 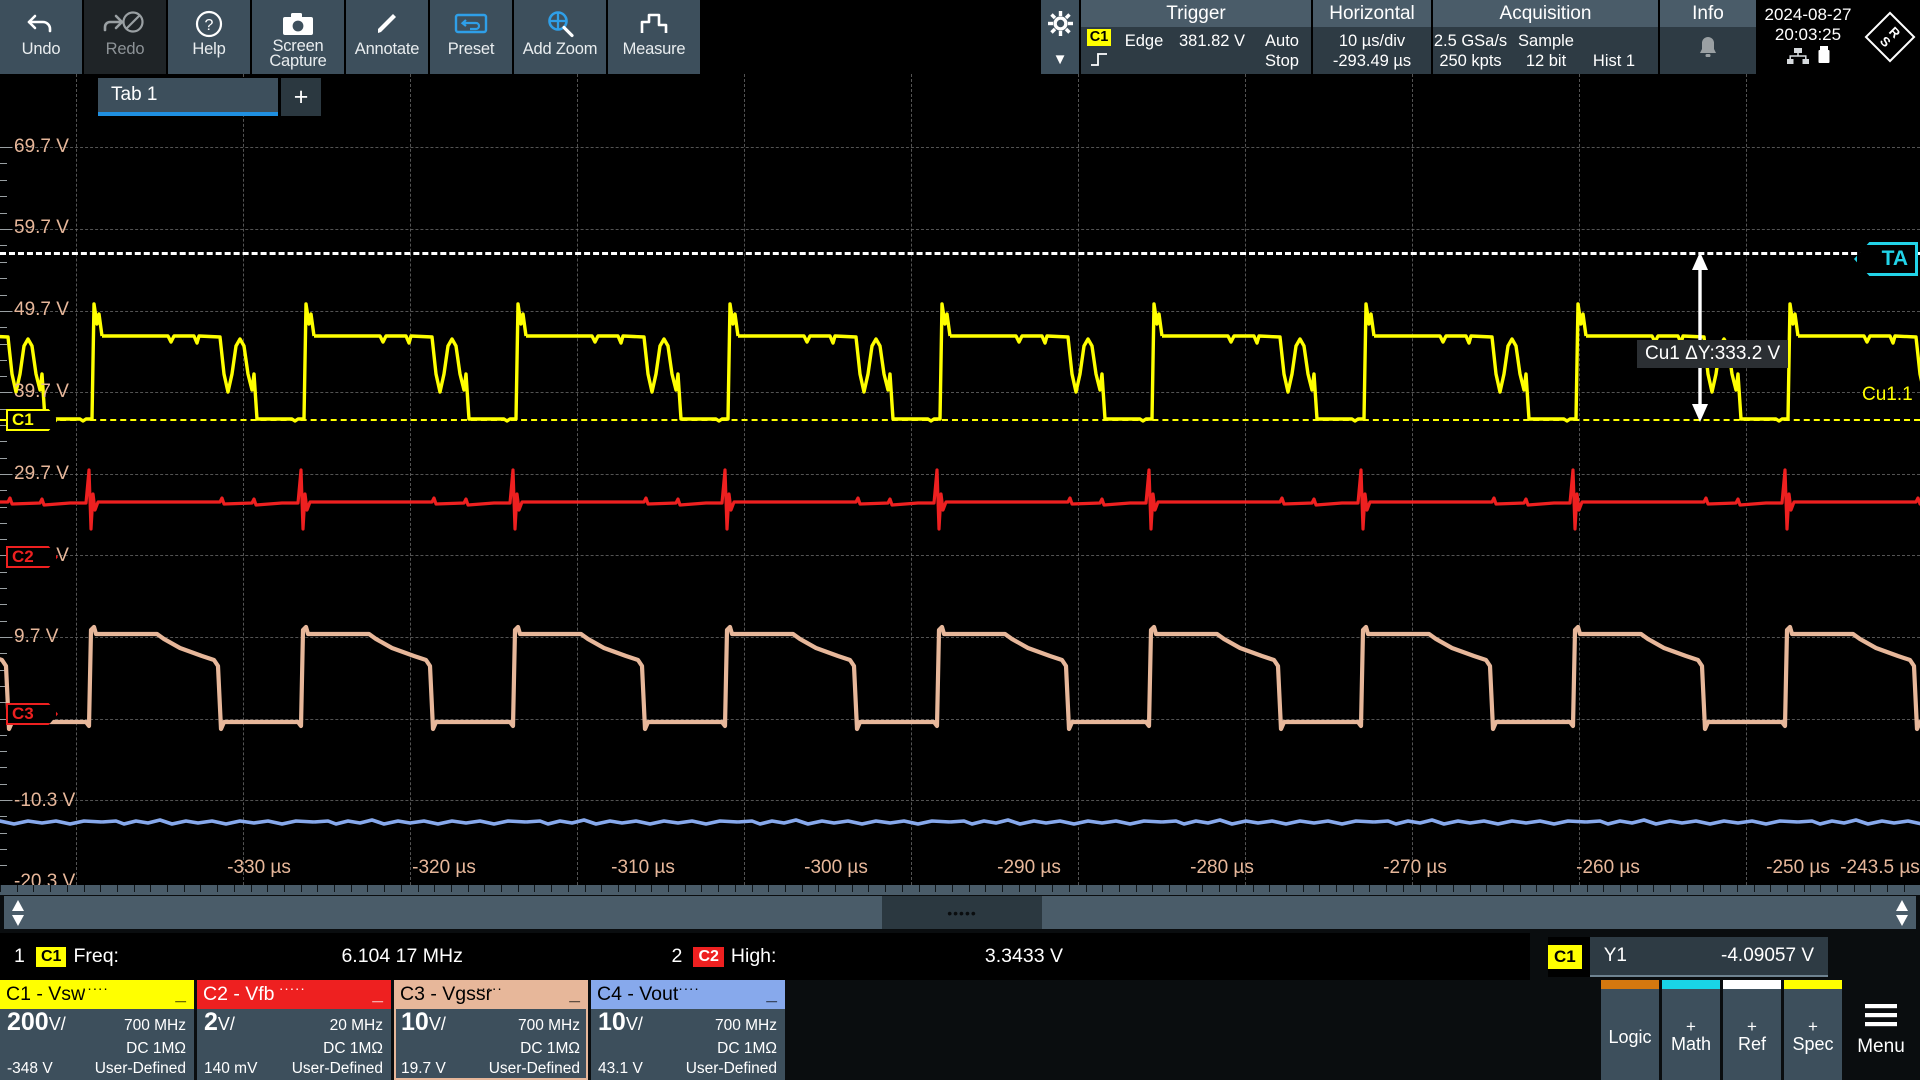 I want to click on ref-button: + Ref, so click(x=1752, y=1030).